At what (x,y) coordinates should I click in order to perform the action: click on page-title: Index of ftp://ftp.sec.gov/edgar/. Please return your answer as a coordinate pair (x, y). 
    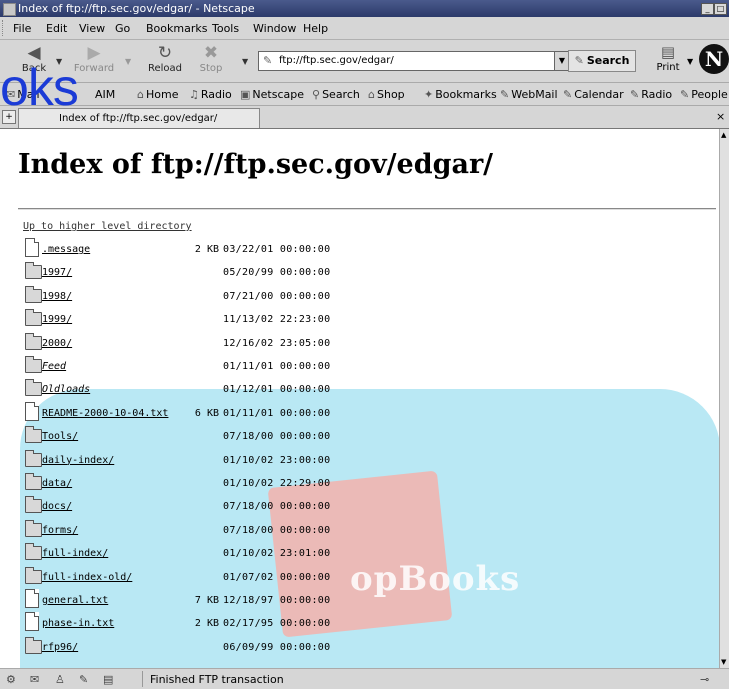
    Looking at the image, I should click on (256, 164).